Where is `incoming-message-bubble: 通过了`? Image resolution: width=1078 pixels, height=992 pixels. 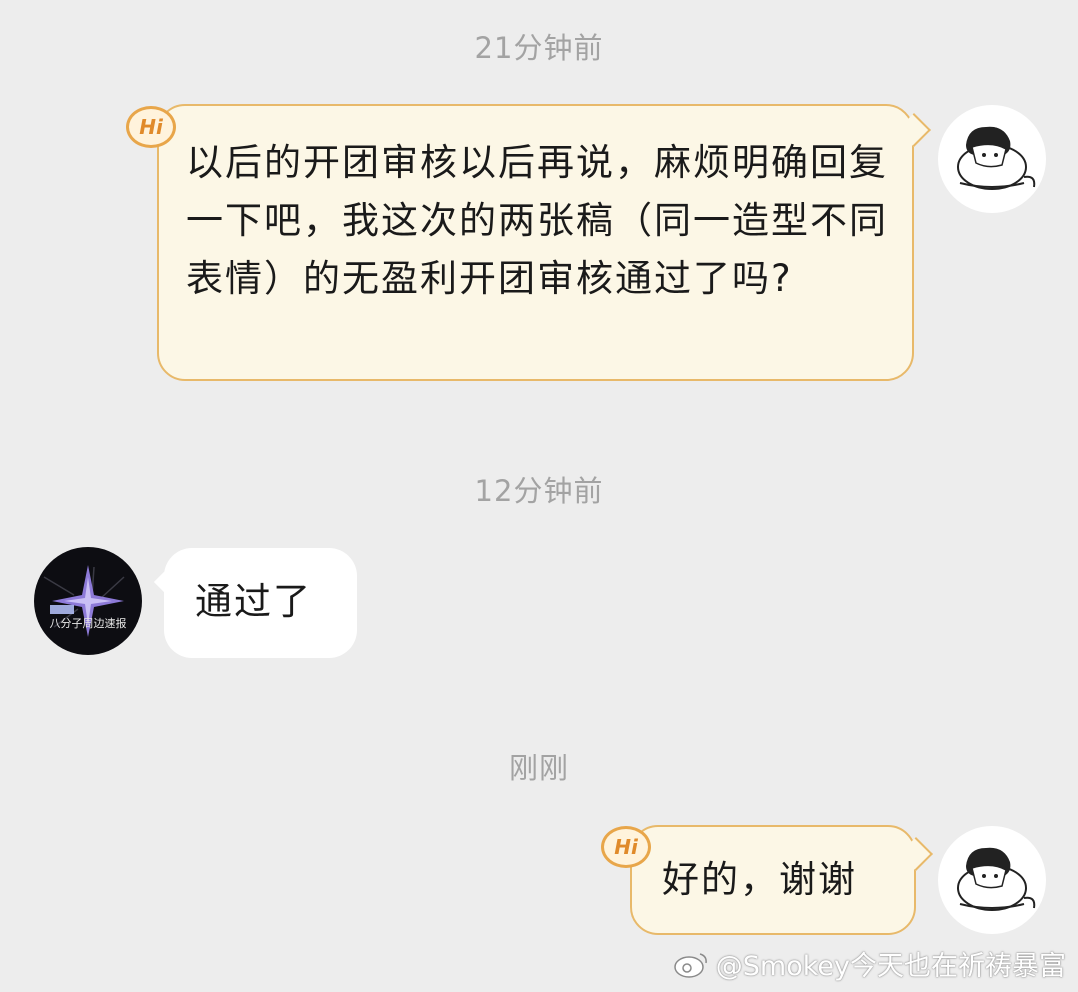 incoming-message-bubble: 通过了 is located at coordinates (260, 603).